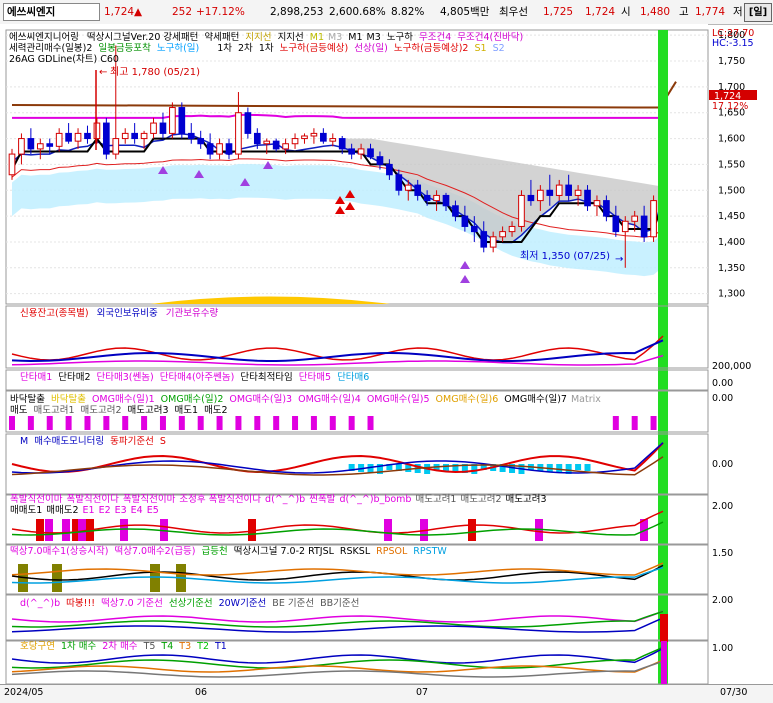 The image size is (773, 703). Describe the element at coordinates (731, 61) in the screenshot. I see `price-tick-label: 1,750` at that location.